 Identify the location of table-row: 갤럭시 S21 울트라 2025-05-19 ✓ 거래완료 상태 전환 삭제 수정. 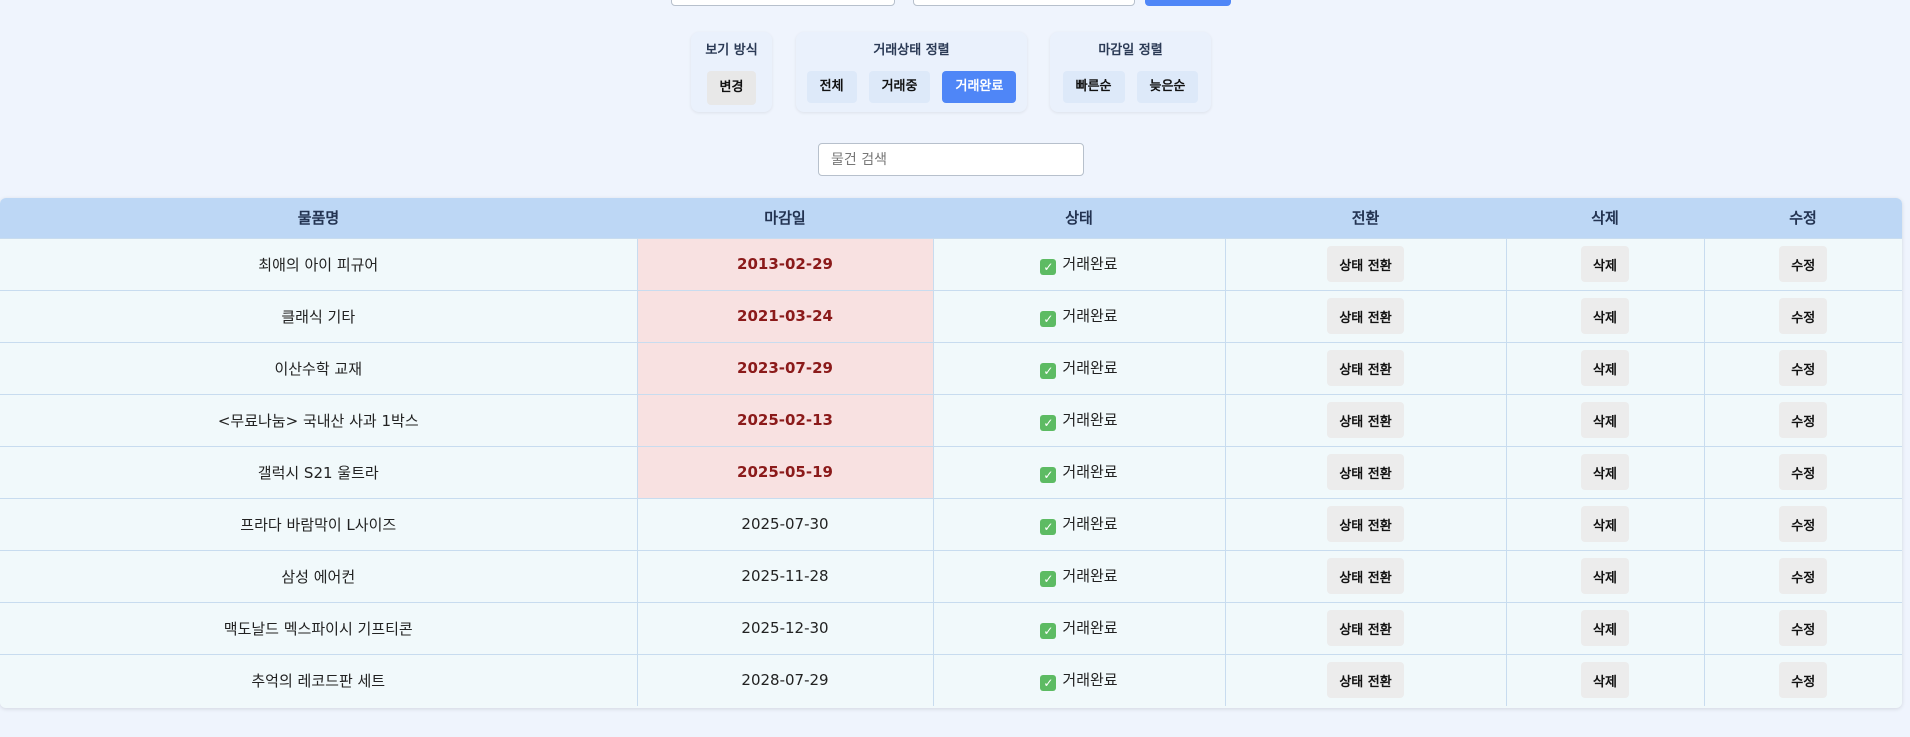
(951, 471).